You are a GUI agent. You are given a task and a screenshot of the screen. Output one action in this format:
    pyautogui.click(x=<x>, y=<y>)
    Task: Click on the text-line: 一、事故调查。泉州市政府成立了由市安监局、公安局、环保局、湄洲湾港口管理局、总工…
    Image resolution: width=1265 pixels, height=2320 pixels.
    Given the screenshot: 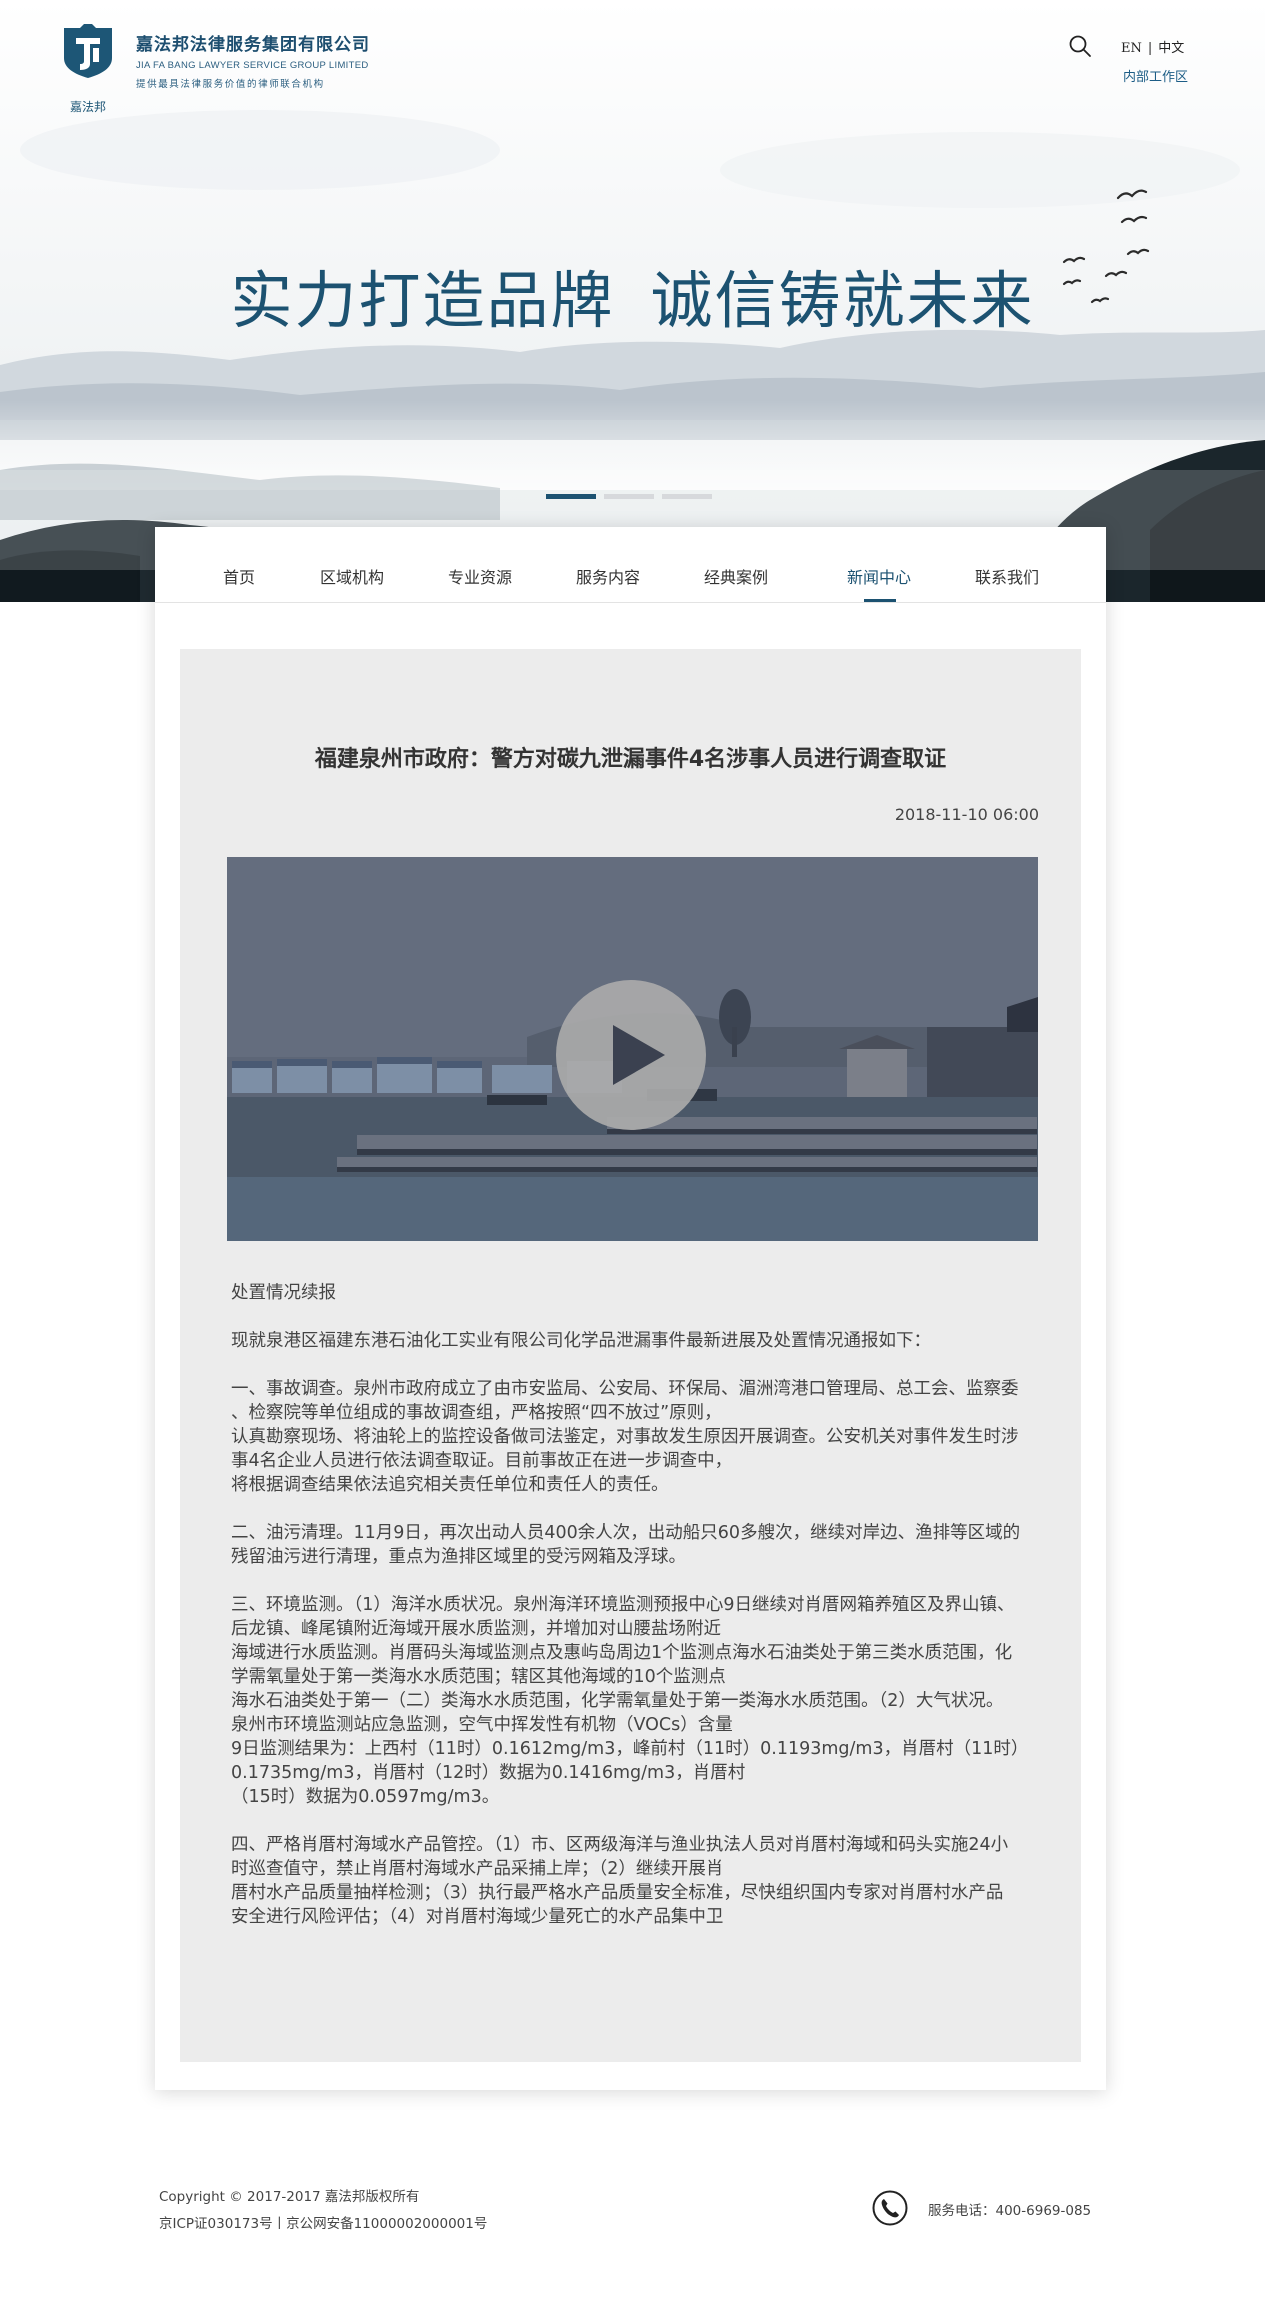 What is the action you would take?
    pyautogui.click(x=625, y=1389)
    